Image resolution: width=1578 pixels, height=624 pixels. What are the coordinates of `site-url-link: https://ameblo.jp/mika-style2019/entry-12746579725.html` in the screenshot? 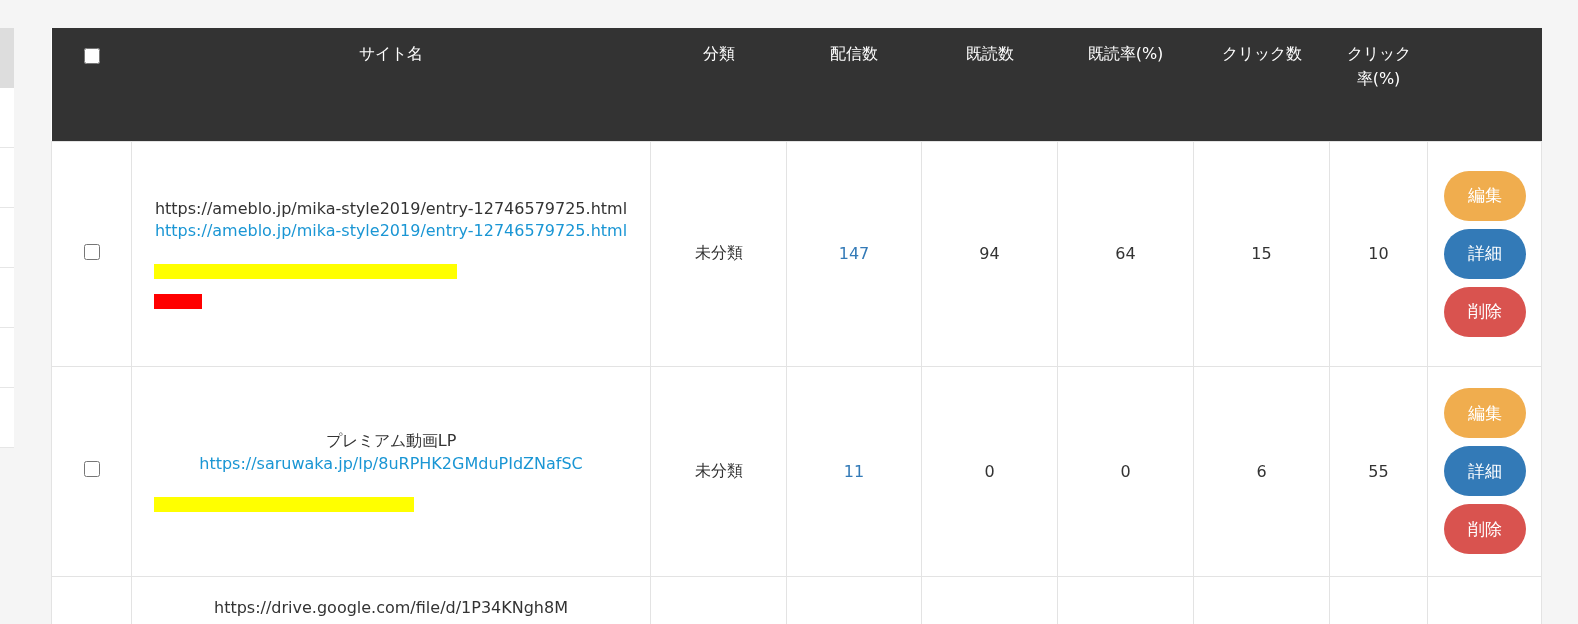 It's located at (391, 231).